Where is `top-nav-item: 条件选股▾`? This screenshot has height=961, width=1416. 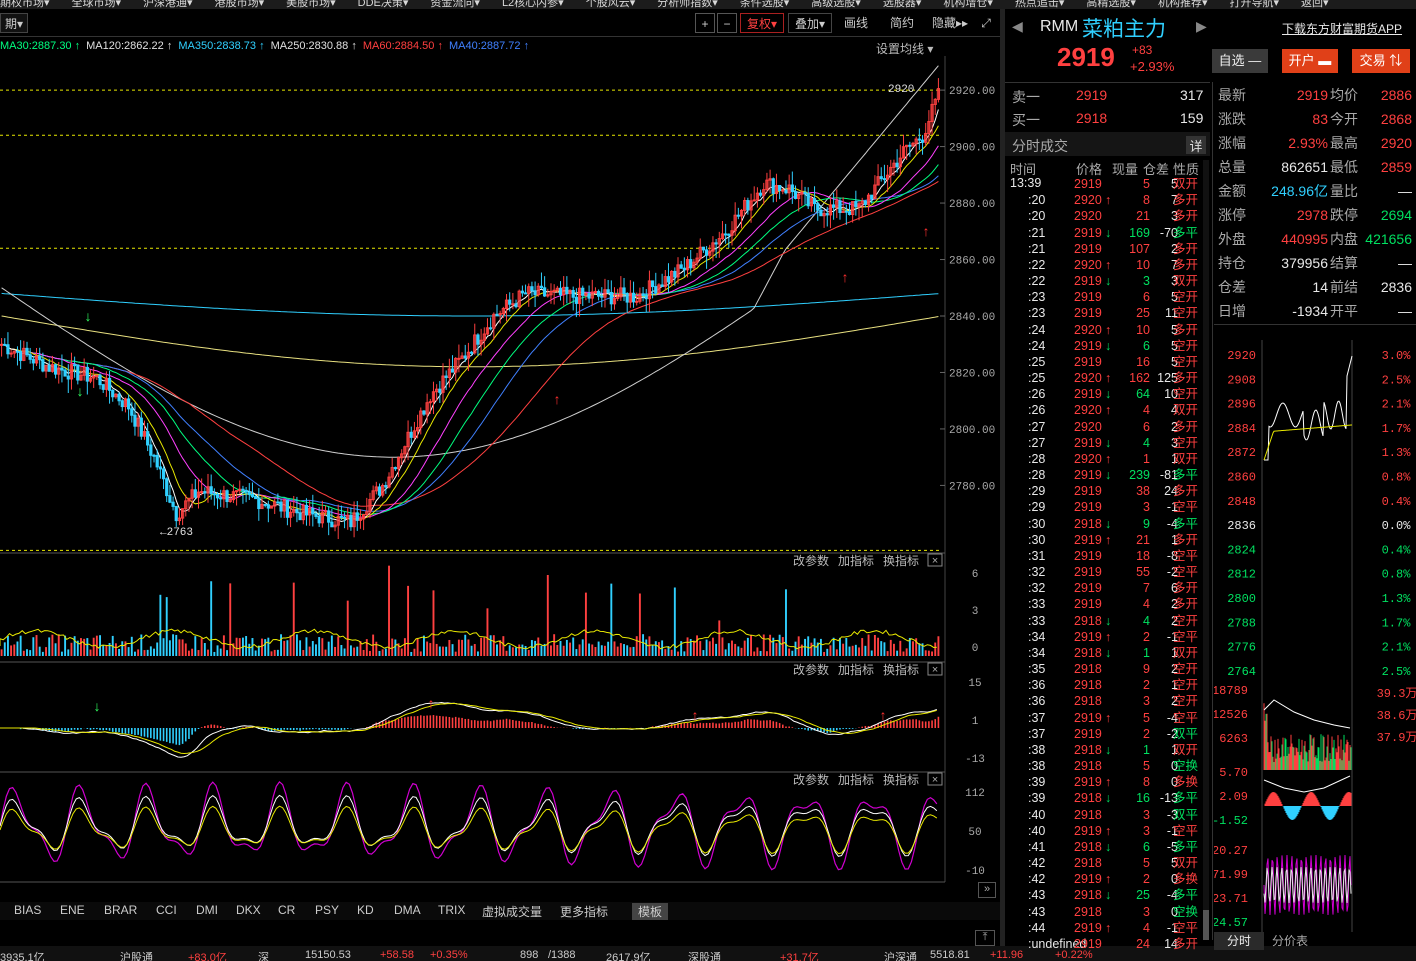 top-nav-item: 条件选股▾ is located at coordinates (765, 4).